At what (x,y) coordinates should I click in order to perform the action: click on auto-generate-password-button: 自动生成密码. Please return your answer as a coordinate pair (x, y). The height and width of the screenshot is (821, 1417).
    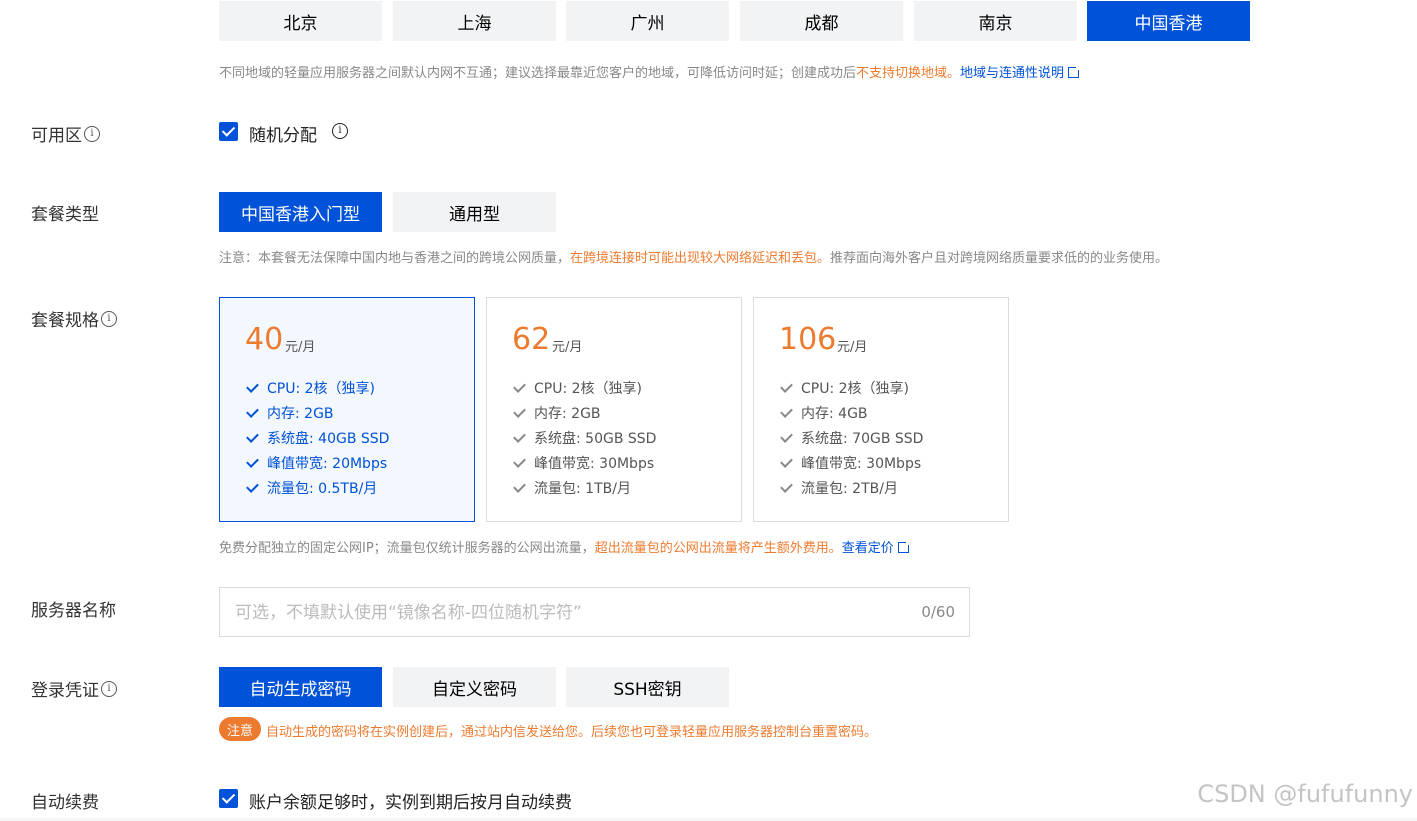
    Looking at the image, I should click on (300, 687).